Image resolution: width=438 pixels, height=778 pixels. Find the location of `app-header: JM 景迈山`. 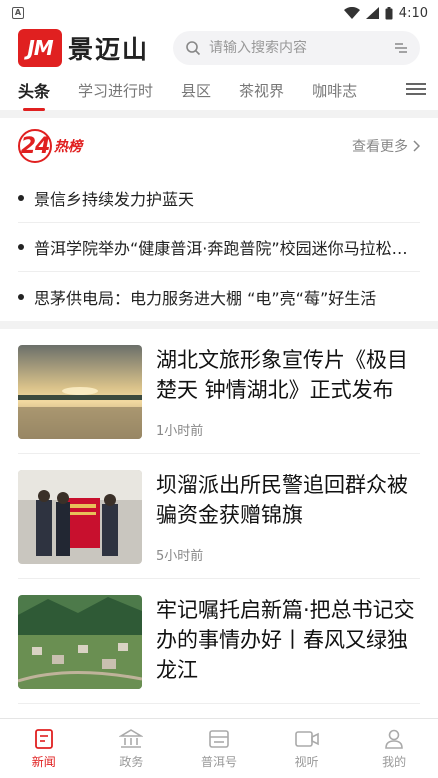

app-header: JM 景迈山 is located at coordinates (219, 48).